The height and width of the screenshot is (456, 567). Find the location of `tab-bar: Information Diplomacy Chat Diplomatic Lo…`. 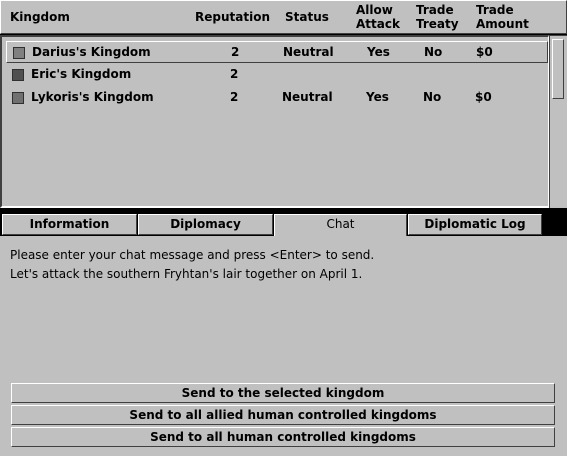

tab-bar: Information Diplomacy Chat Diplomatic Lo… is located at coordinates (283, 223).